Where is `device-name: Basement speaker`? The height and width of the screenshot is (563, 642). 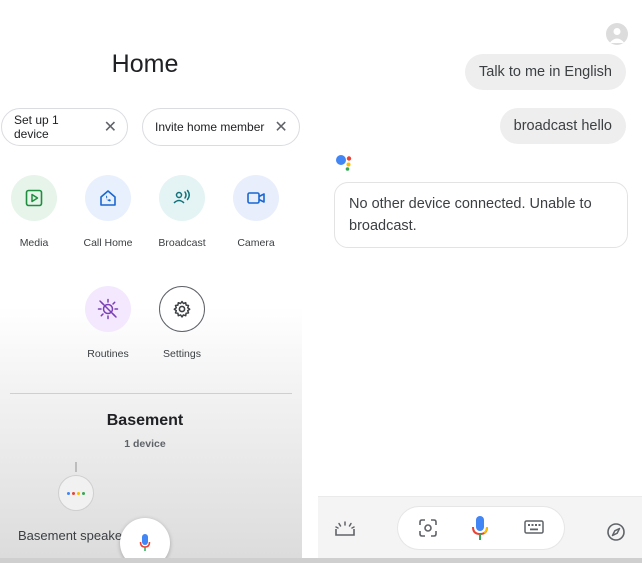
device-name: Basement speaker is located at coordinates (72, 535).